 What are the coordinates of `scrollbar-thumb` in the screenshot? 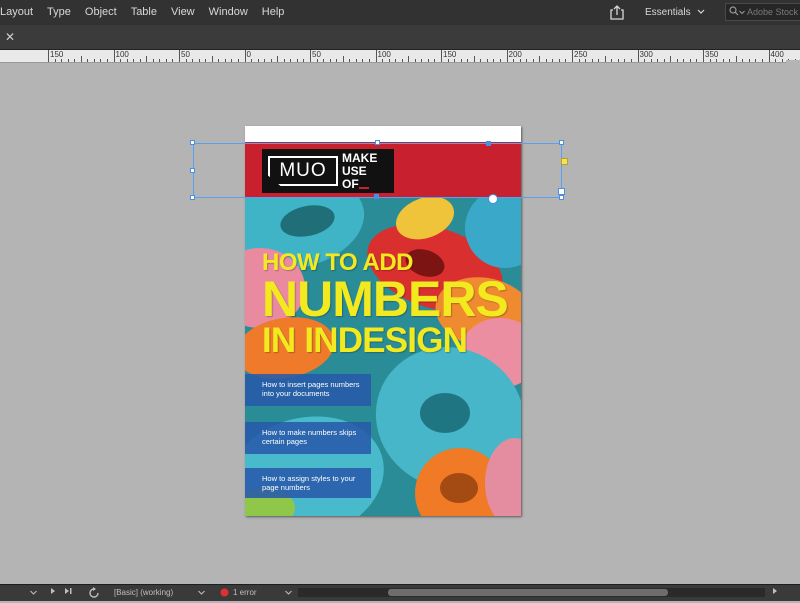 It's located at (528, 592).